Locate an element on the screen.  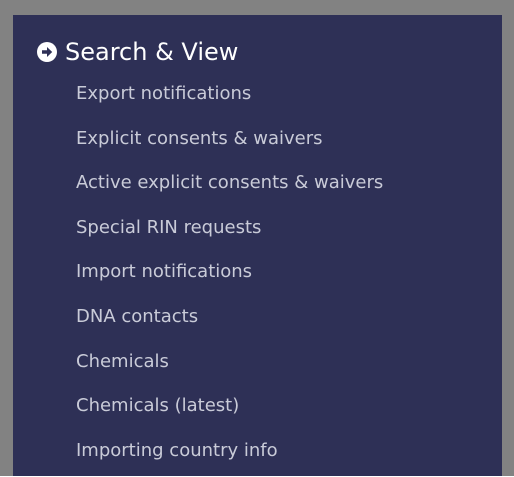
menu-item-chemicals-latest: Chemicals (latest) is located at coordinates (229, 410).